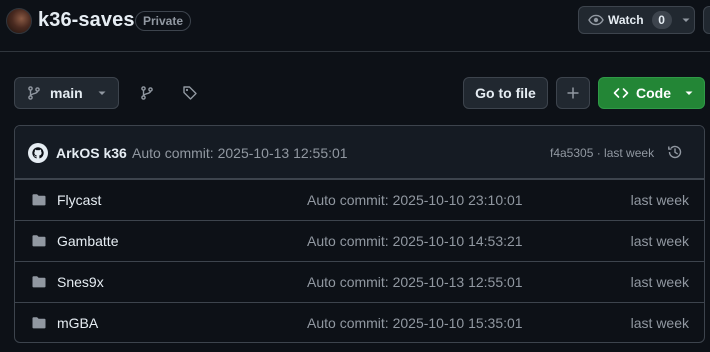 This screenshot has width=710, height=352. What do you see at coordinates (706, 20) in the screenshot?
I see `fork-button` at bounding box center [706, 20].